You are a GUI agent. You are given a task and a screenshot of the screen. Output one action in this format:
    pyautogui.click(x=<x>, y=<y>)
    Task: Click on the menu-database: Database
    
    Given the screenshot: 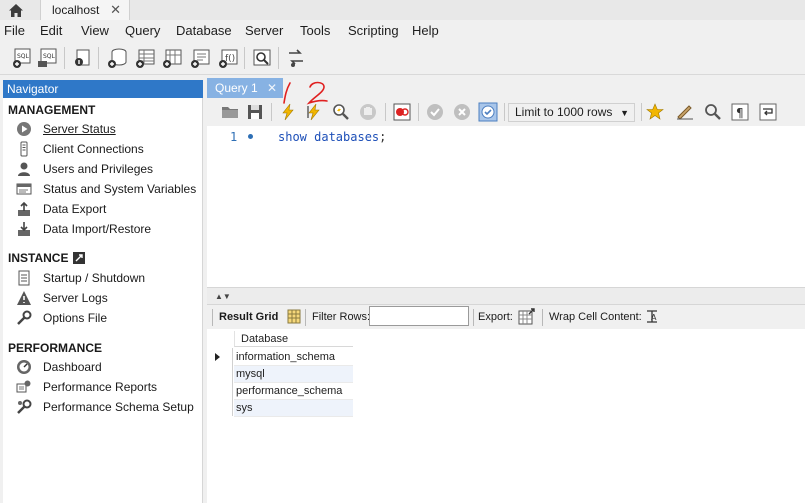 What is the action you would take?
    pyautogui.click(x=204, y=30)
    